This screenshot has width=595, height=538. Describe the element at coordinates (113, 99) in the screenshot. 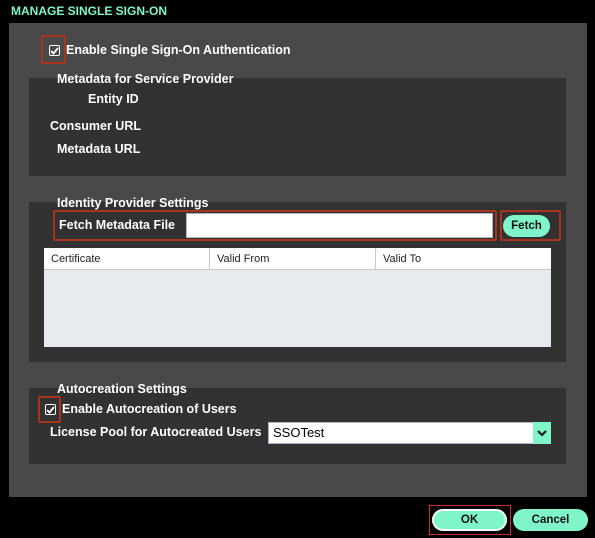

I see `entity-id-label: Entity ID` at that location.